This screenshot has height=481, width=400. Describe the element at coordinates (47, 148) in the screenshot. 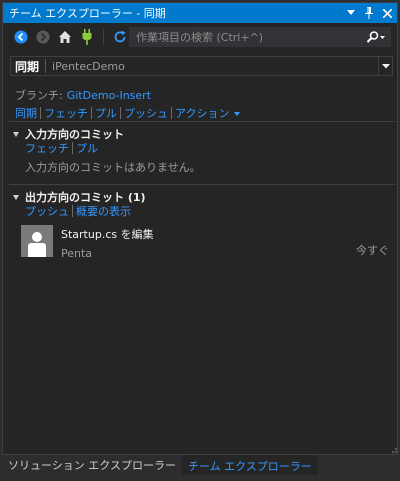

I see `incoming-fetch-link: フェッチ` at that location.